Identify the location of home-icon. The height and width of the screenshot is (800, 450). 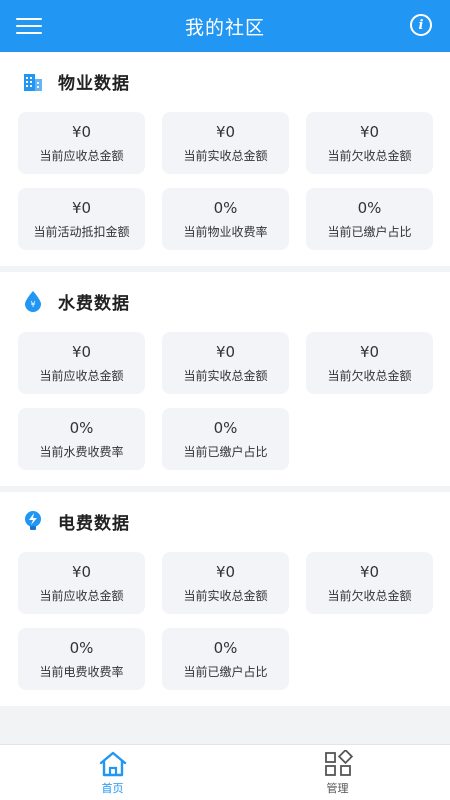
(112, 763).